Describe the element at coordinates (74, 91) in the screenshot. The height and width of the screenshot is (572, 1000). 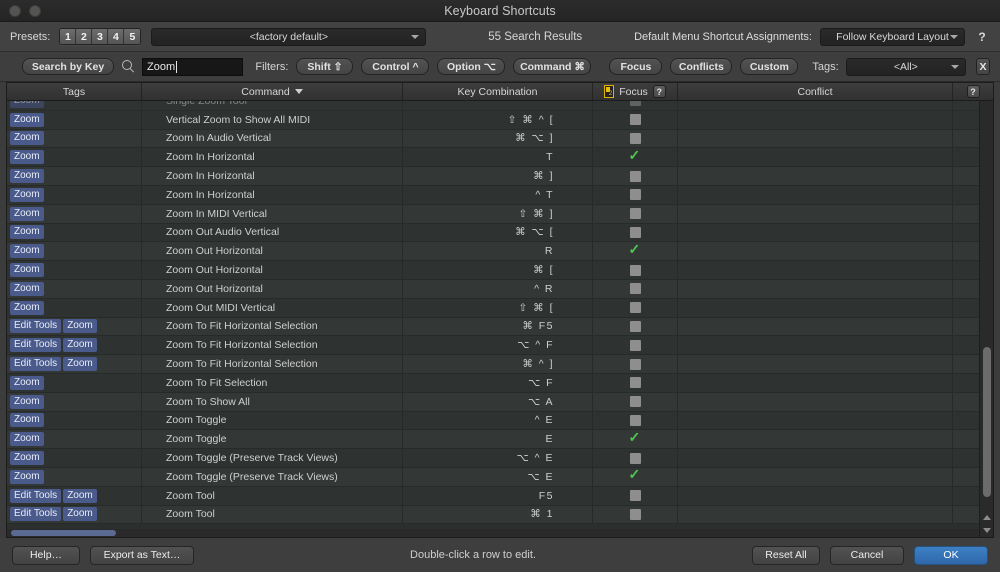
I see `column-header-tags: Tags` at that location.